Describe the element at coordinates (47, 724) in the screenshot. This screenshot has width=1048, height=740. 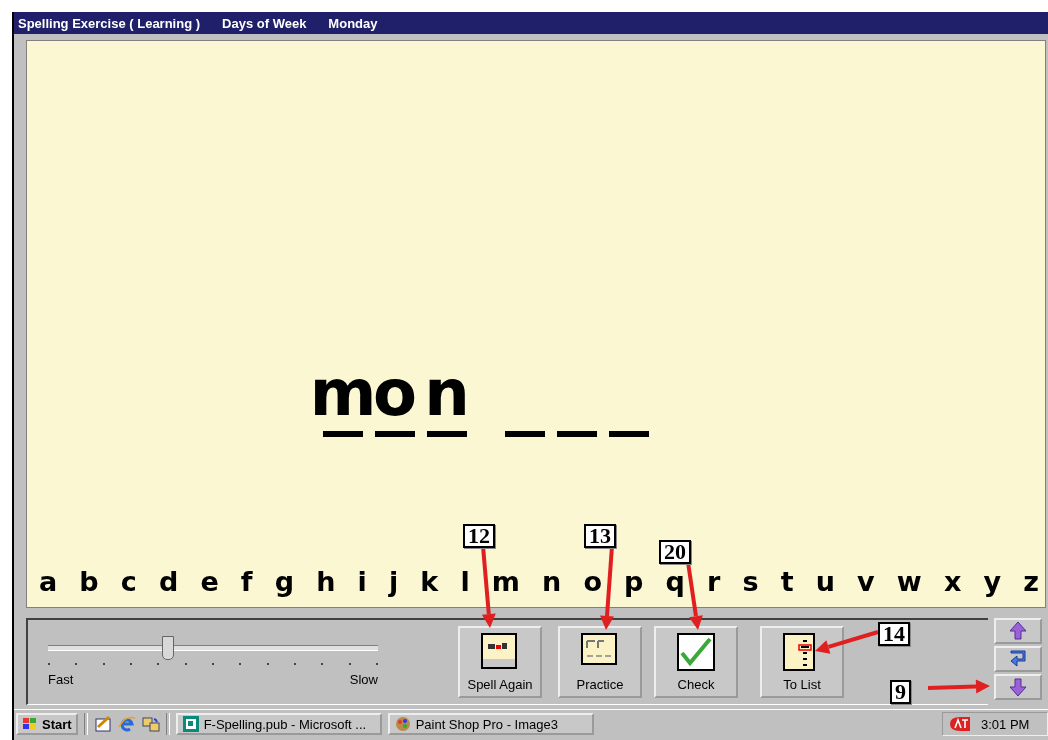
I see `start-button: Start` at that location.